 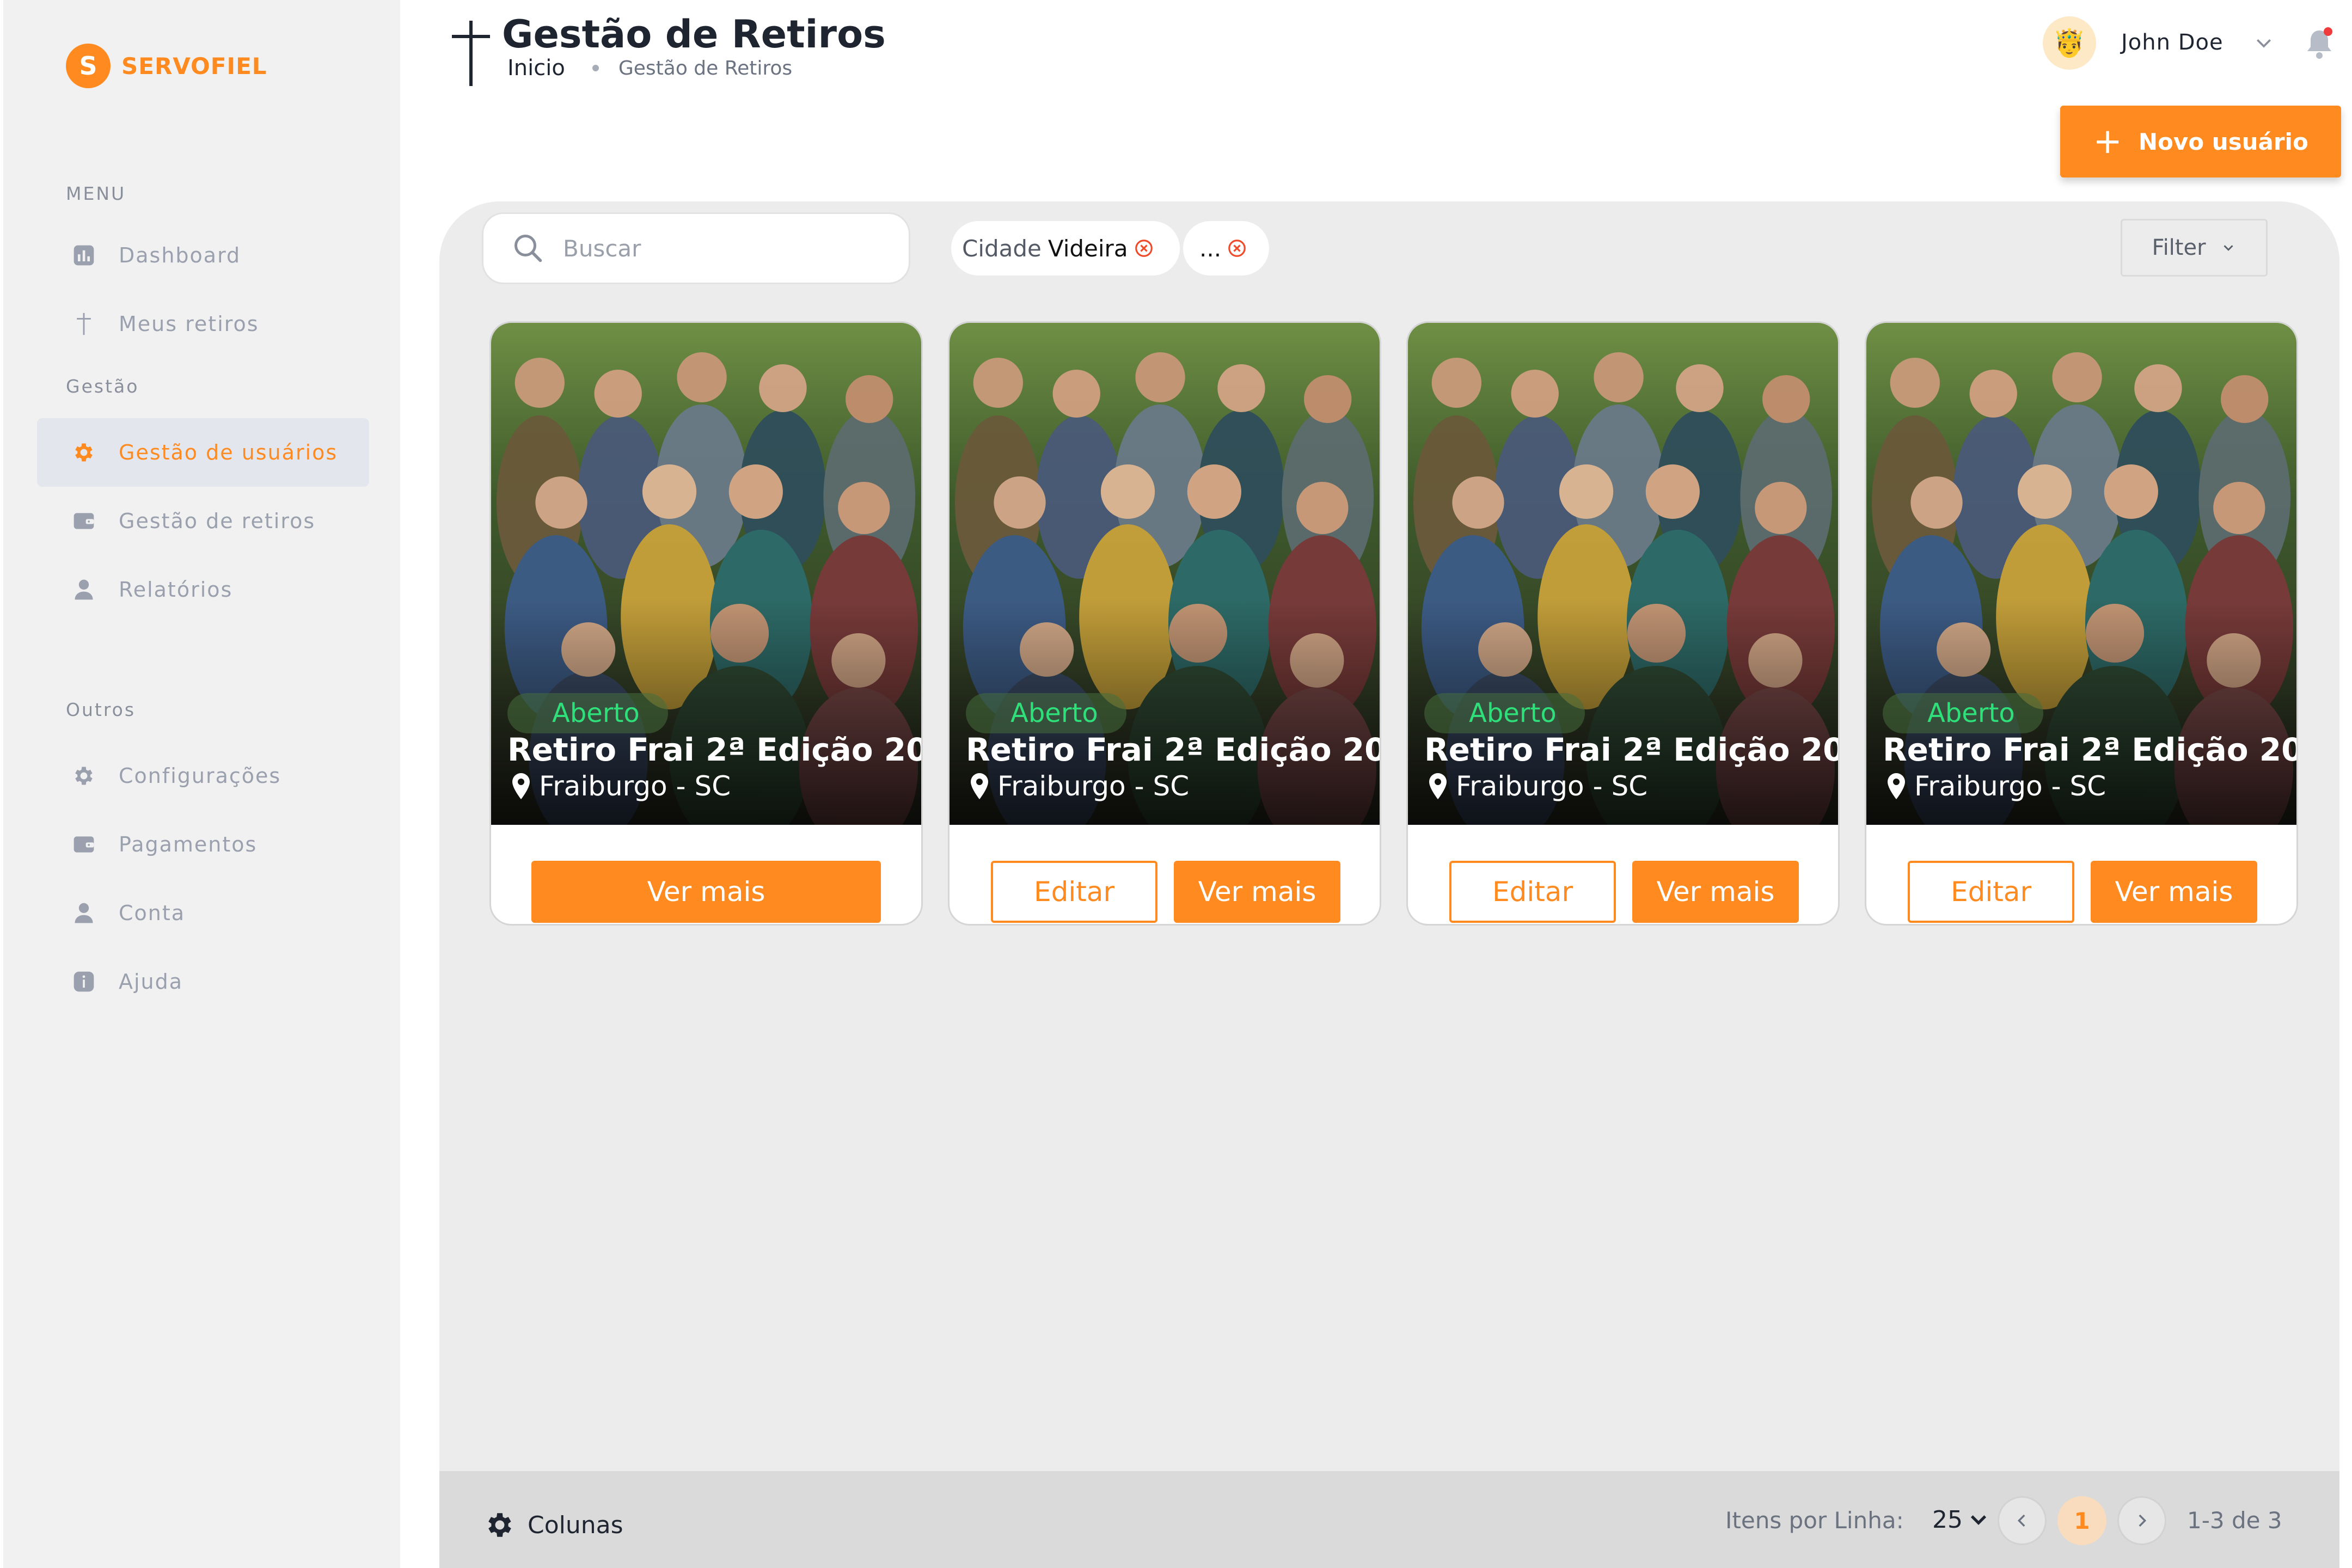 I want to click on page-title: Gestão de Retiros, so click(x=694, y=34).